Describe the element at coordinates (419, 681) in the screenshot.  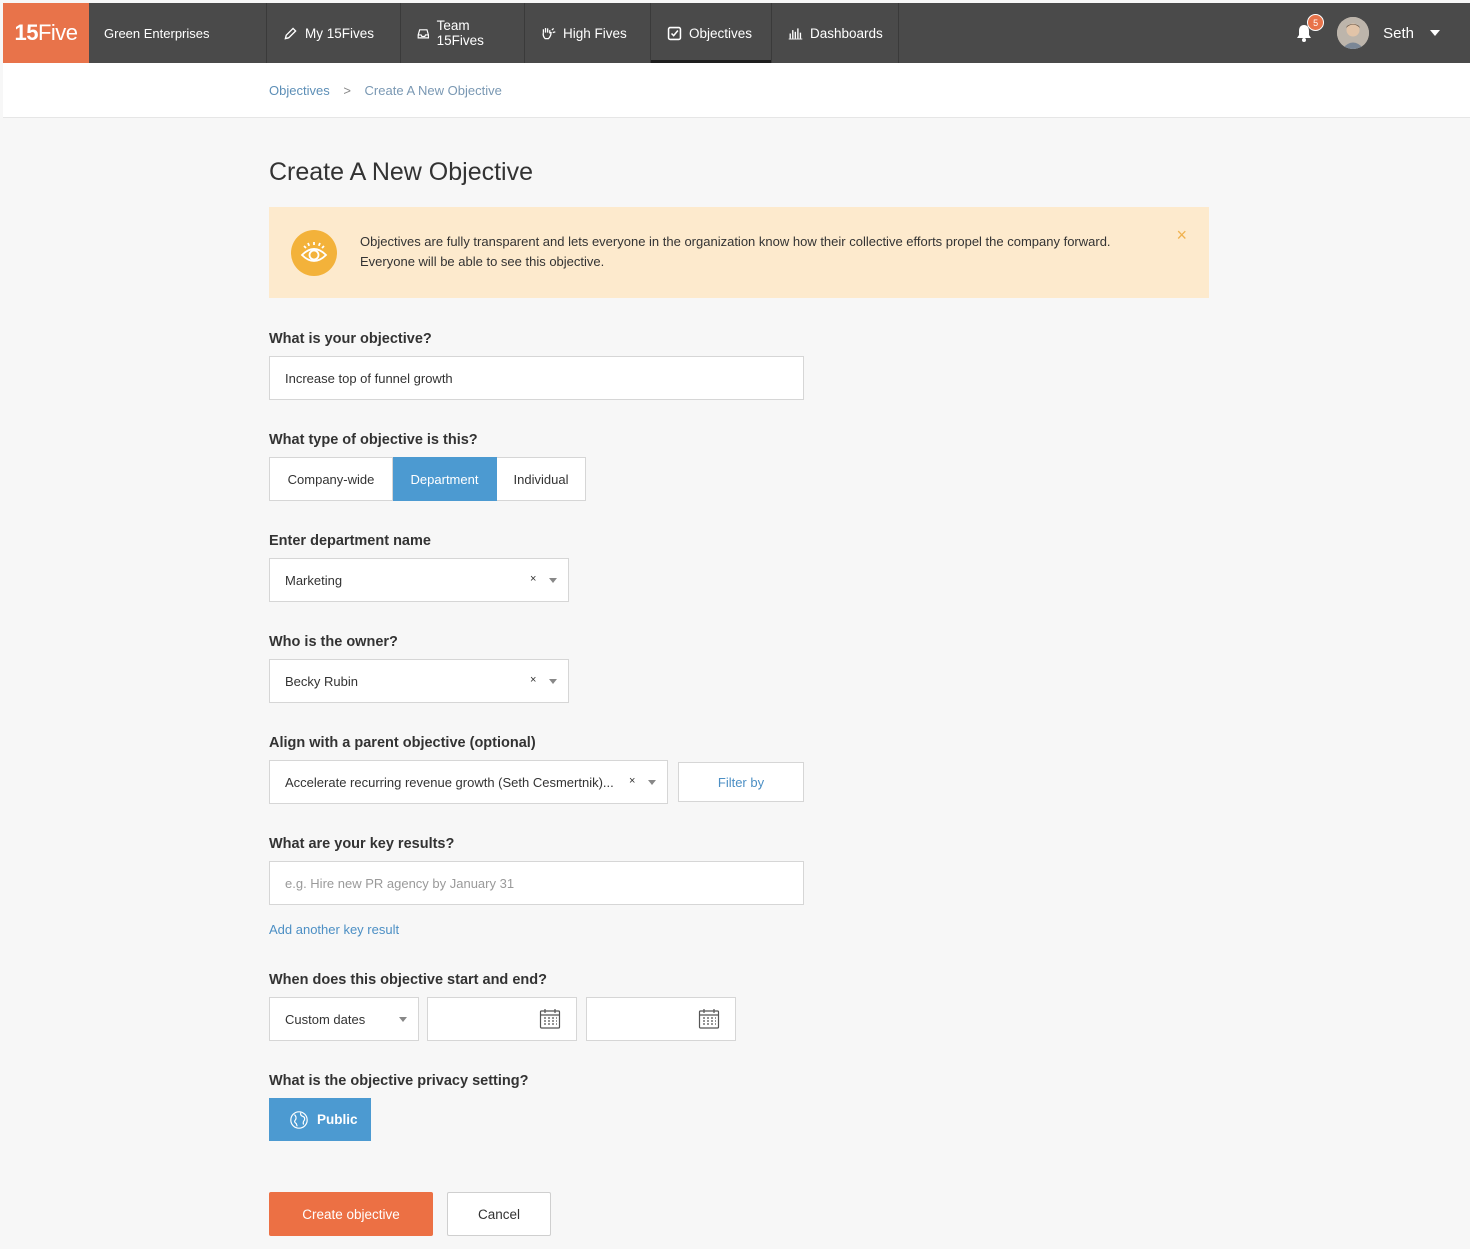
I see `owner-select: Becky Rubin ×` at that location.